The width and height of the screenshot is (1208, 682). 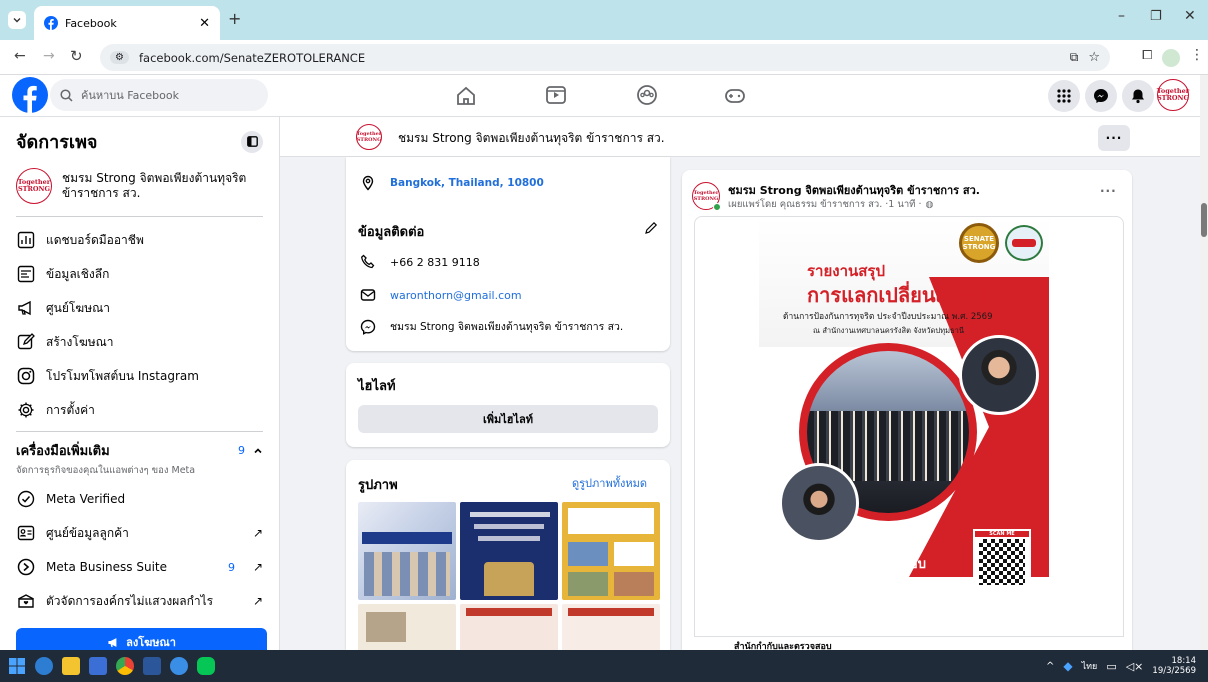 I want to click on sidebar-item-create-ad: สร้างโฆษณา, so click(x=139, y=342).